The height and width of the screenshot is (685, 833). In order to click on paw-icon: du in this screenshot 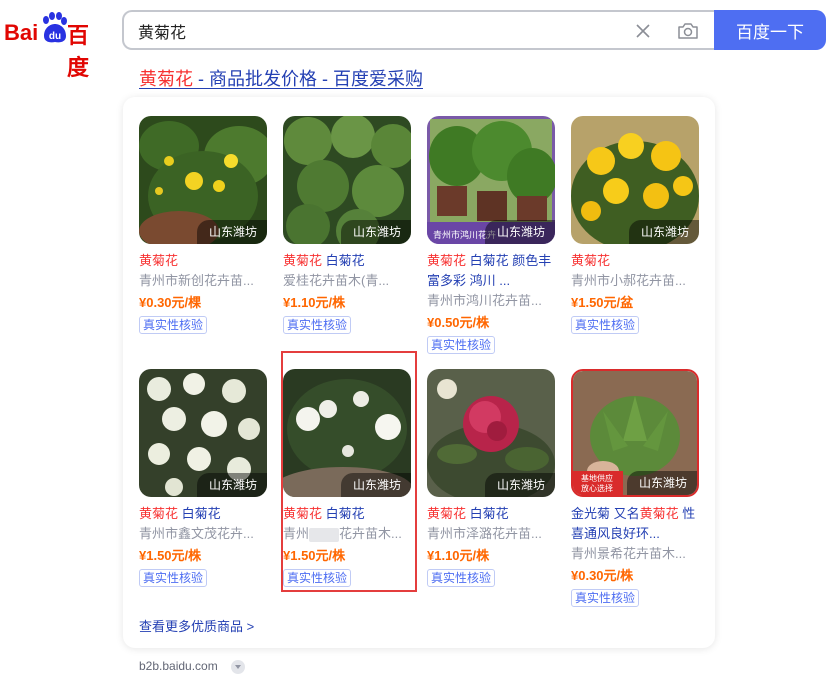, I will do `click(55, 27)`.